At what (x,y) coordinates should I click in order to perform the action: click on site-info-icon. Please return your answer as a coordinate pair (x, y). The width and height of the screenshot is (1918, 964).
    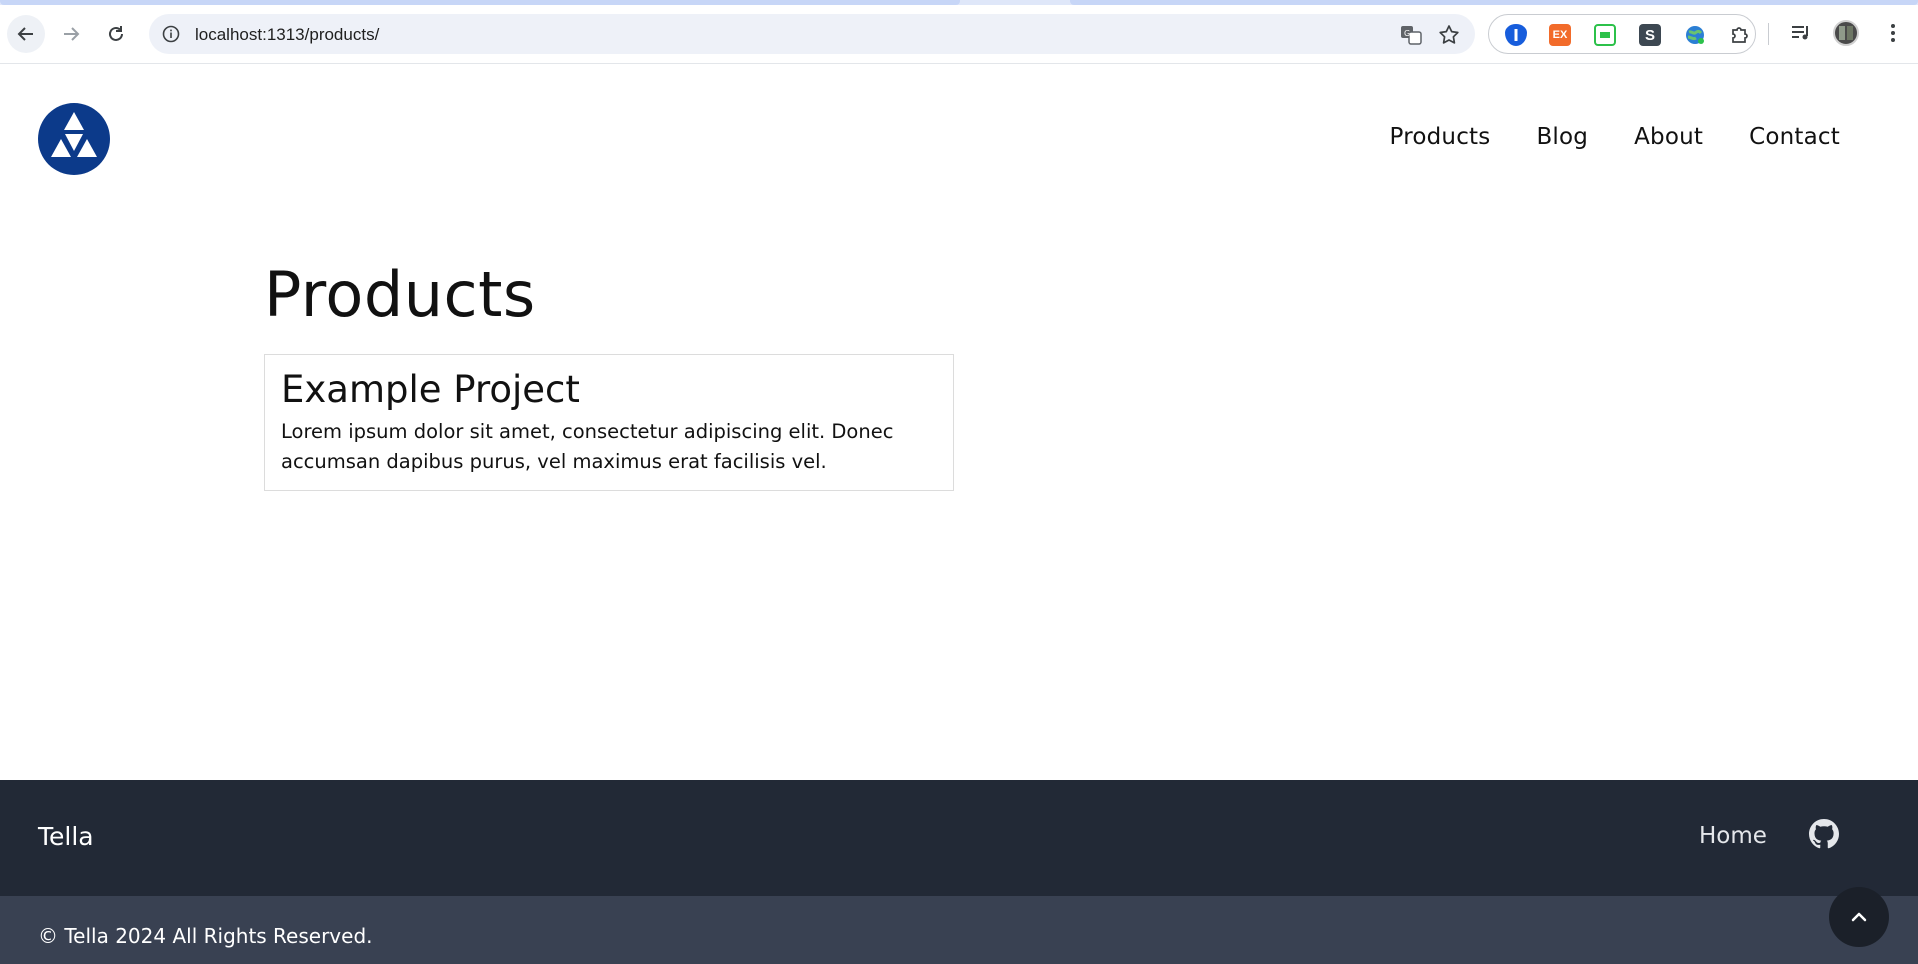
    Looking at the image, I should click on (171, 34).